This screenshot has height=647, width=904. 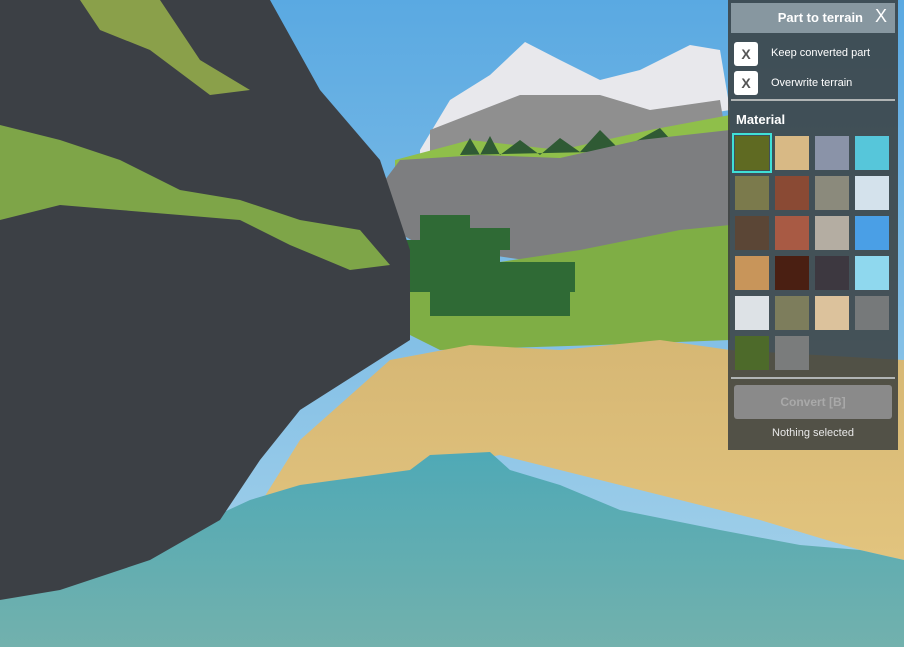 What do you see at coordinates (746, 54) in the screenshot?
I see `keep-converted-part-checkbox: X` at bounding box center [746, 54].